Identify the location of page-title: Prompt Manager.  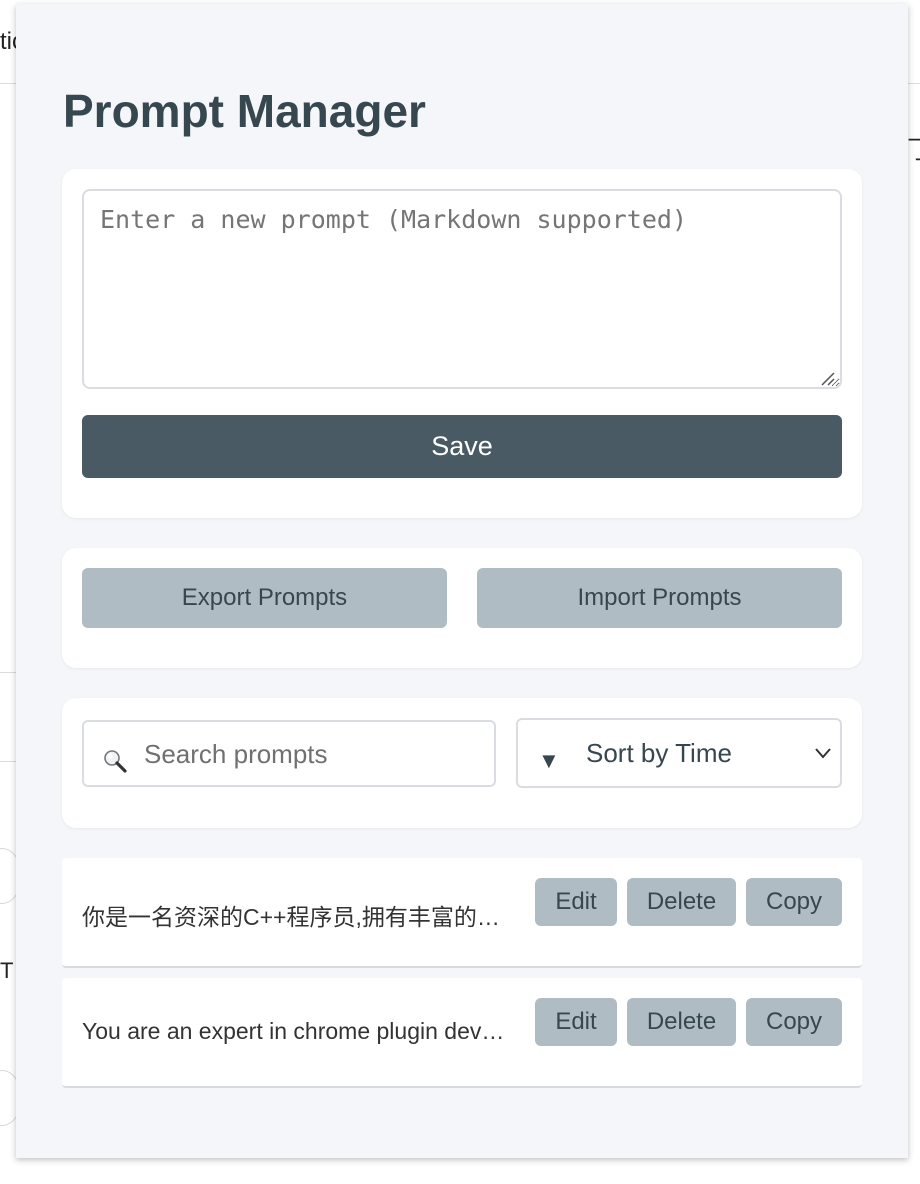
(244, 111).